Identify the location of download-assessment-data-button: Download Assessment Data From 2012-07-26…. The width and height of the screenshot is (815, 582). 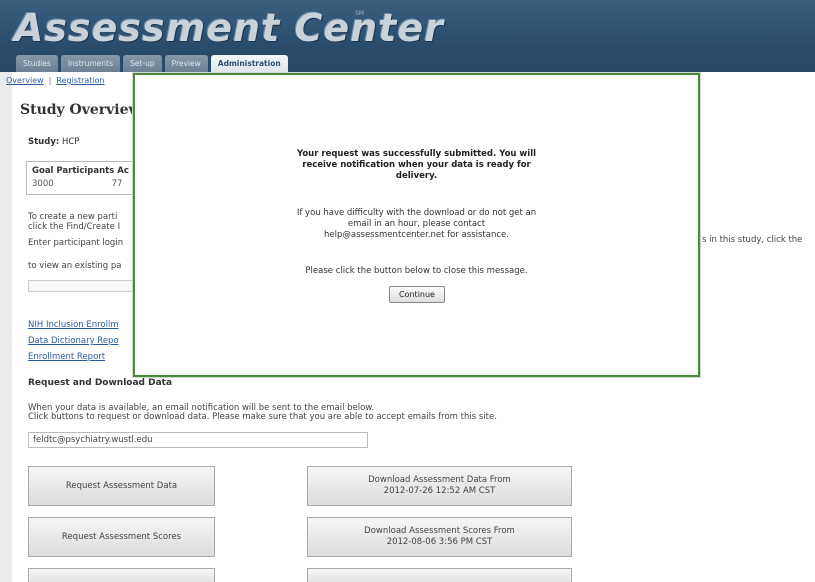
(439, 486).